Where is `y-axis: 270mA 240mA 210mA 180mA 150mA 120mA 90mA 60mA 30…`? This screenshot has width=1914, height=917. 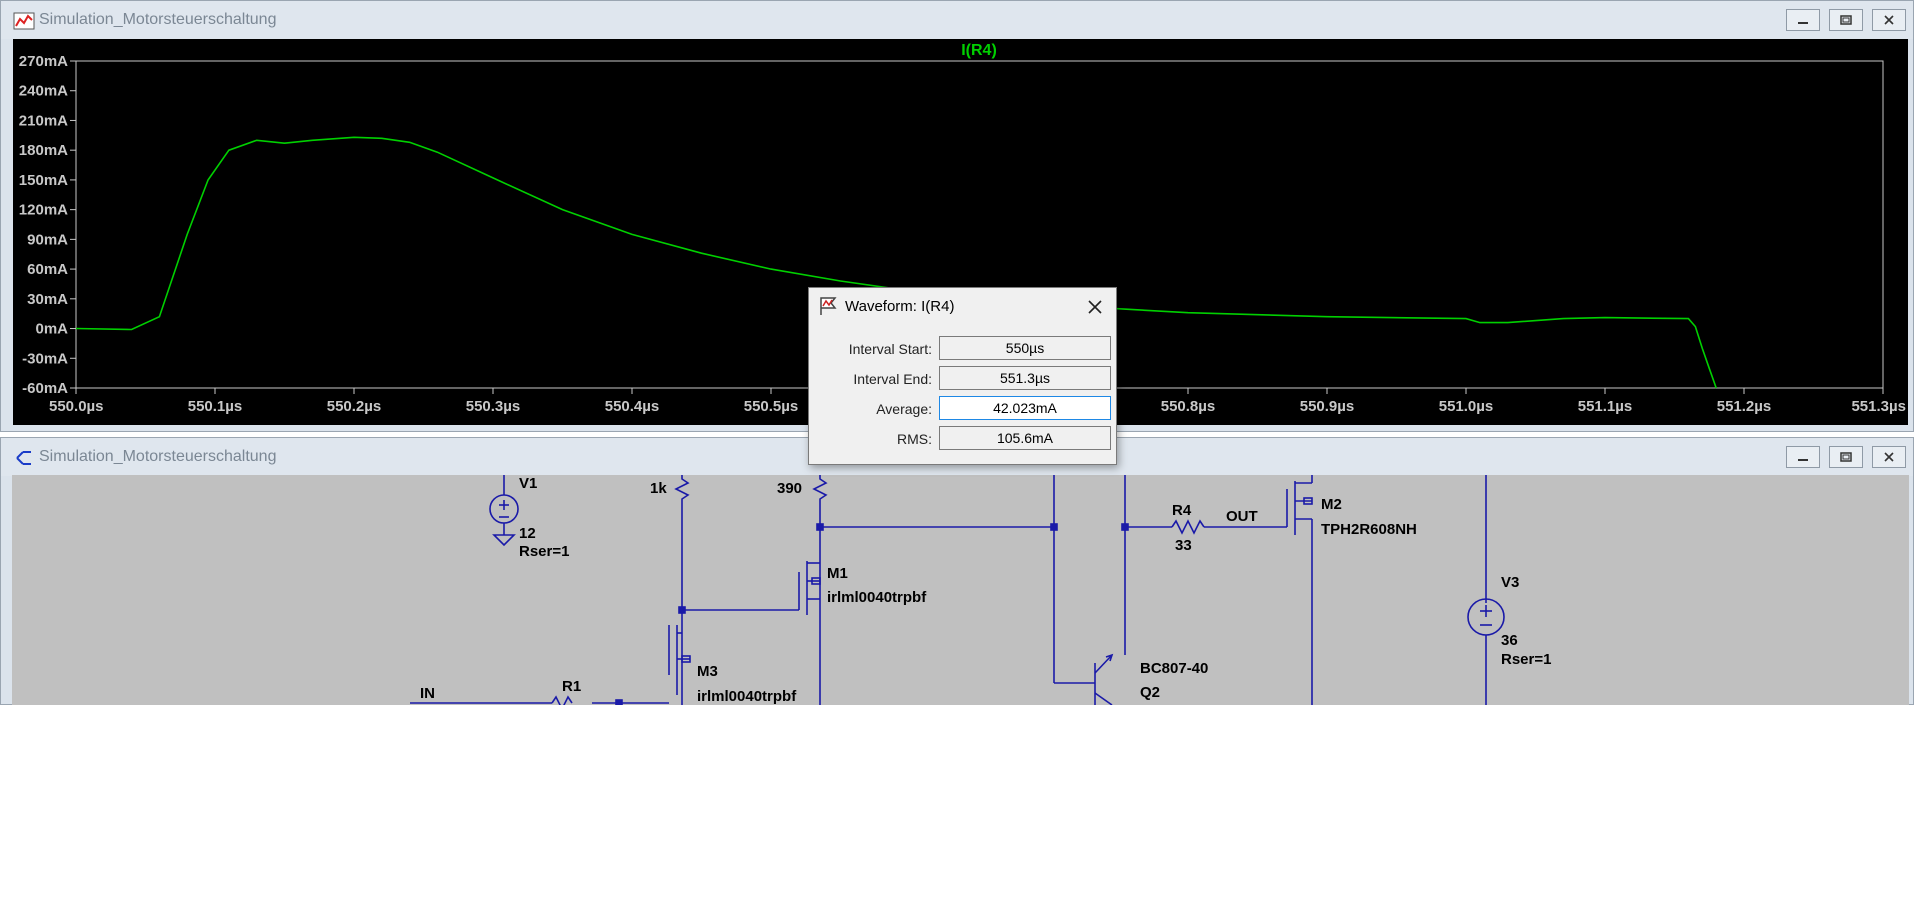
y-axis: 270mA 240mA 210mA 180mA 150mA 120mA 90mA 60mA 30… is located at coordinates (47, 225).